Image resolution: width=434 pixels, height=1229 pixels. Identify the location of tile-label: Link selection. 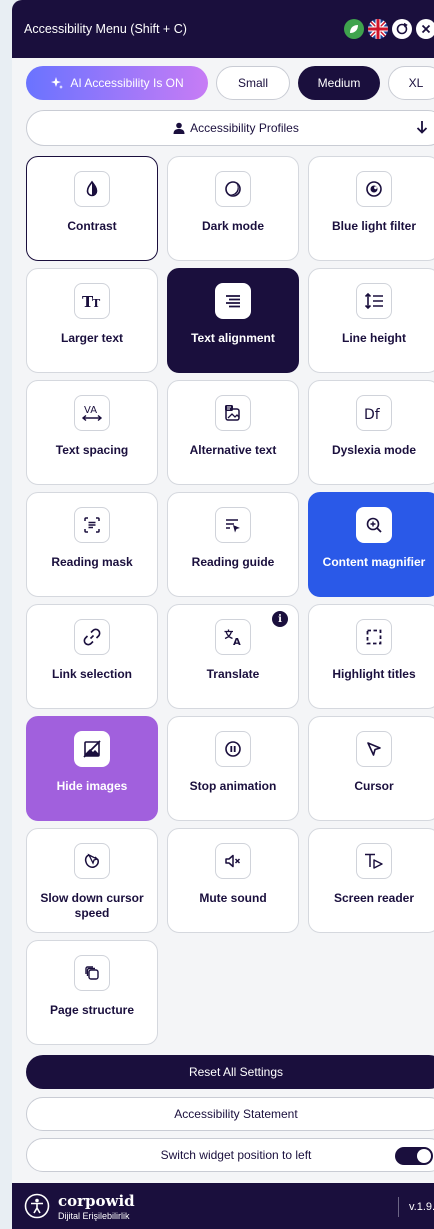
(92, 674).